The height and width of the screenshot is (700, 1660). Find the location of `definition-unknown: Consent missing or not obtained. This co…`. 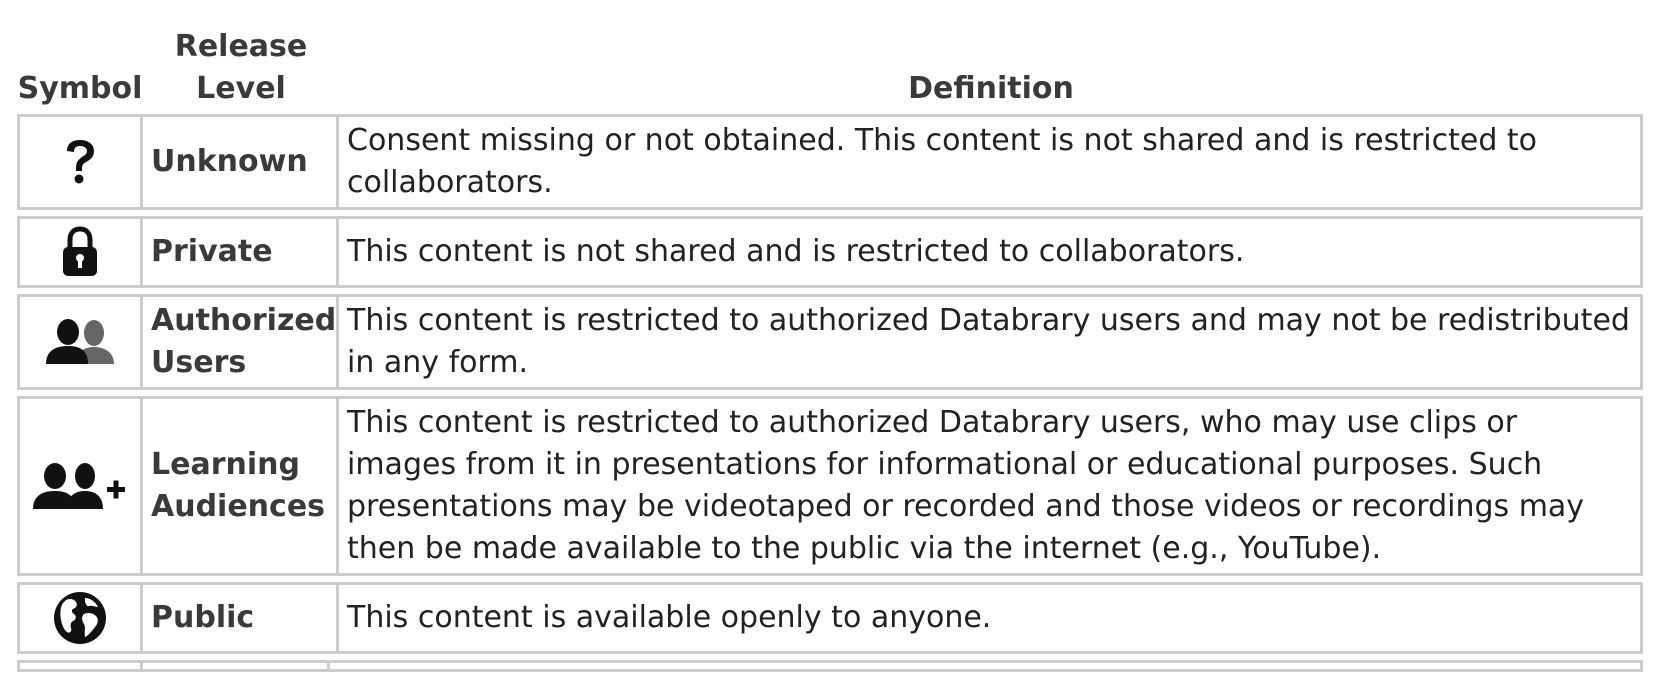

definition-unknown: Consent missing or not obtained. This co… is located at coordinates (942, 161).